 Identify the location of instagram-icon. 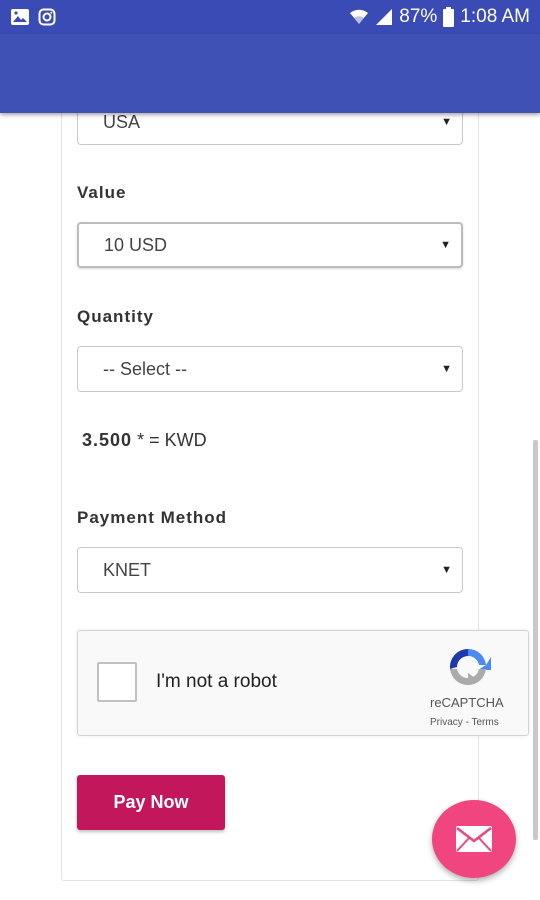
(47, 17).